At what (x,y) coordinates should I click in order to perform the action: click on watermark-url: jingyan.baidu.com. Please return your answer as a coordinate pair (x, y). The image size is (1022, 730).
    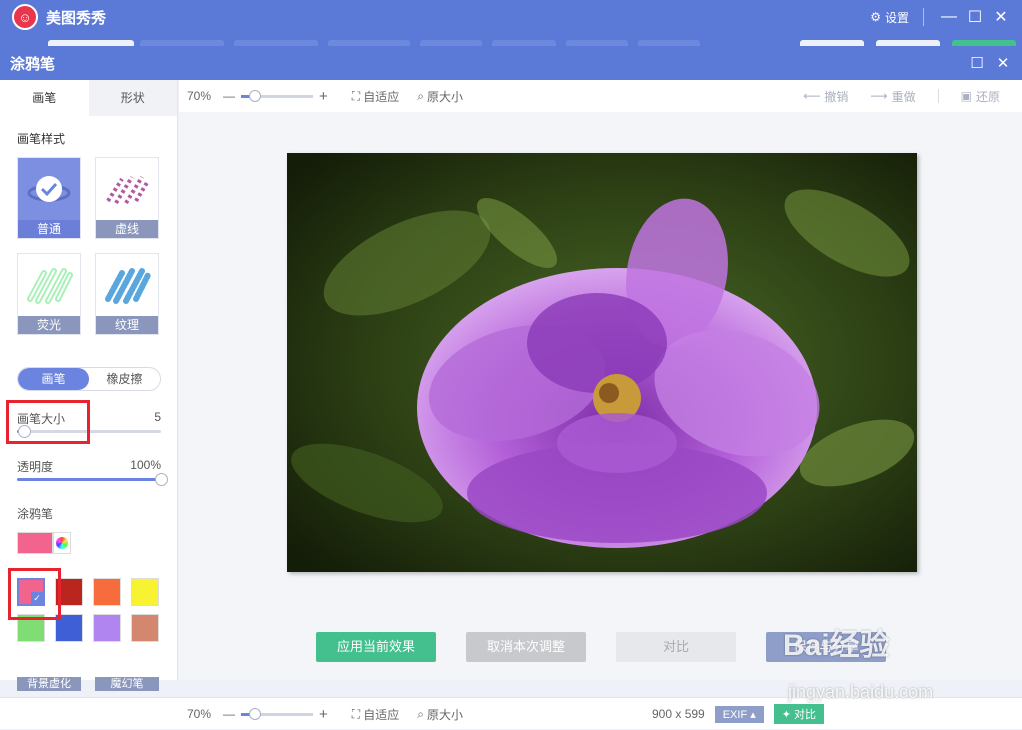
    Looking at the image, I should click on (861, 692).